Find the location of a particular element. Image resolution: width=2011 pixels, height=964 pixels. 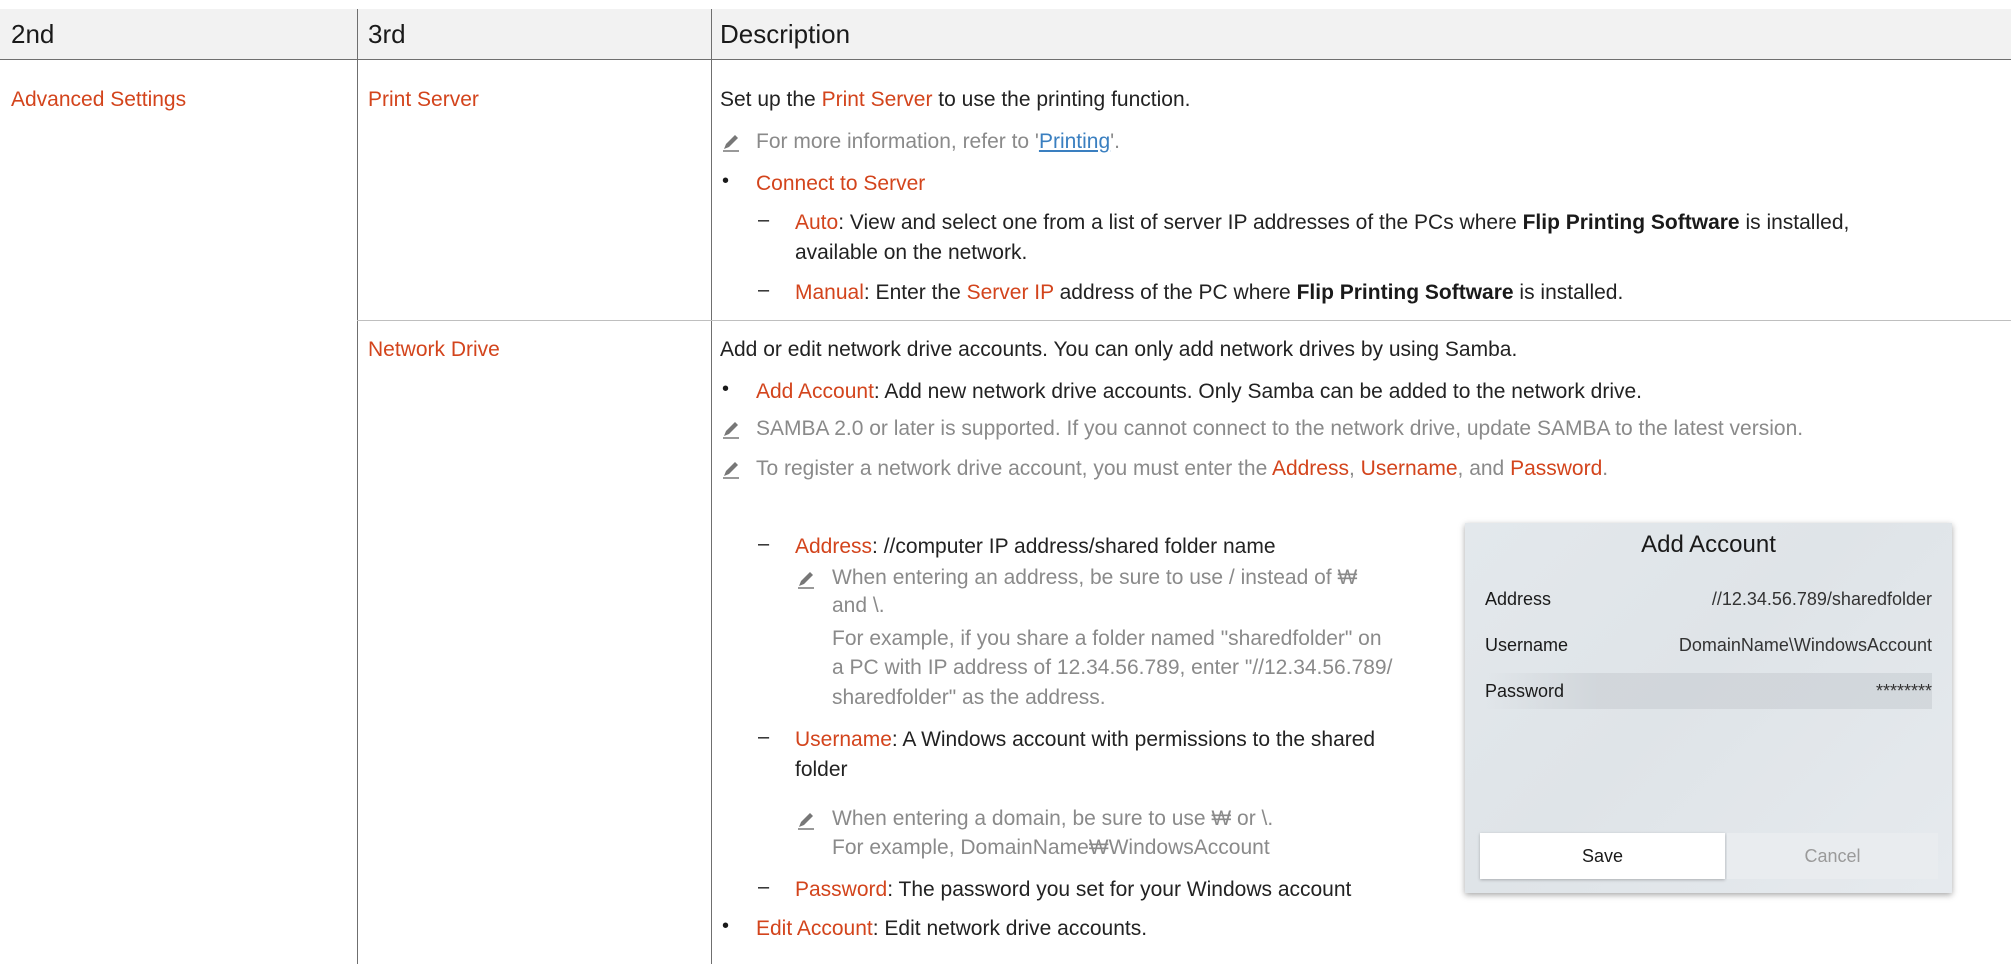

cancel-button: Cancel is located at coordinates (1832, 856).